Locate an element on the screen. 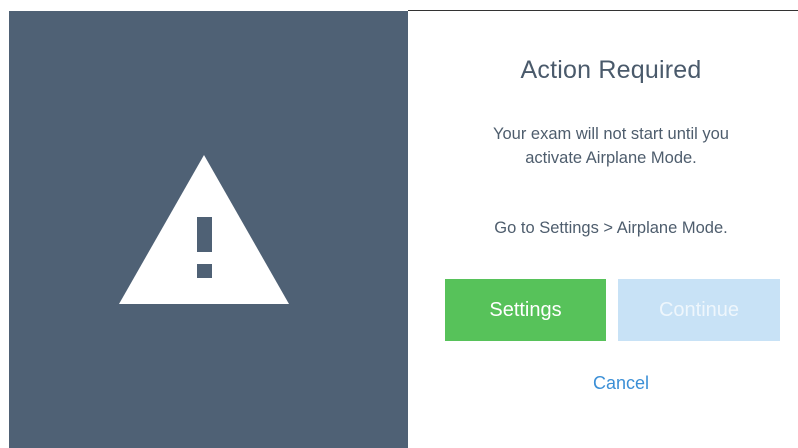 This screenshot has width=798, height=448. dialog-message-line-2: activate Airplane Mode. is located at coordinates (611, 158).